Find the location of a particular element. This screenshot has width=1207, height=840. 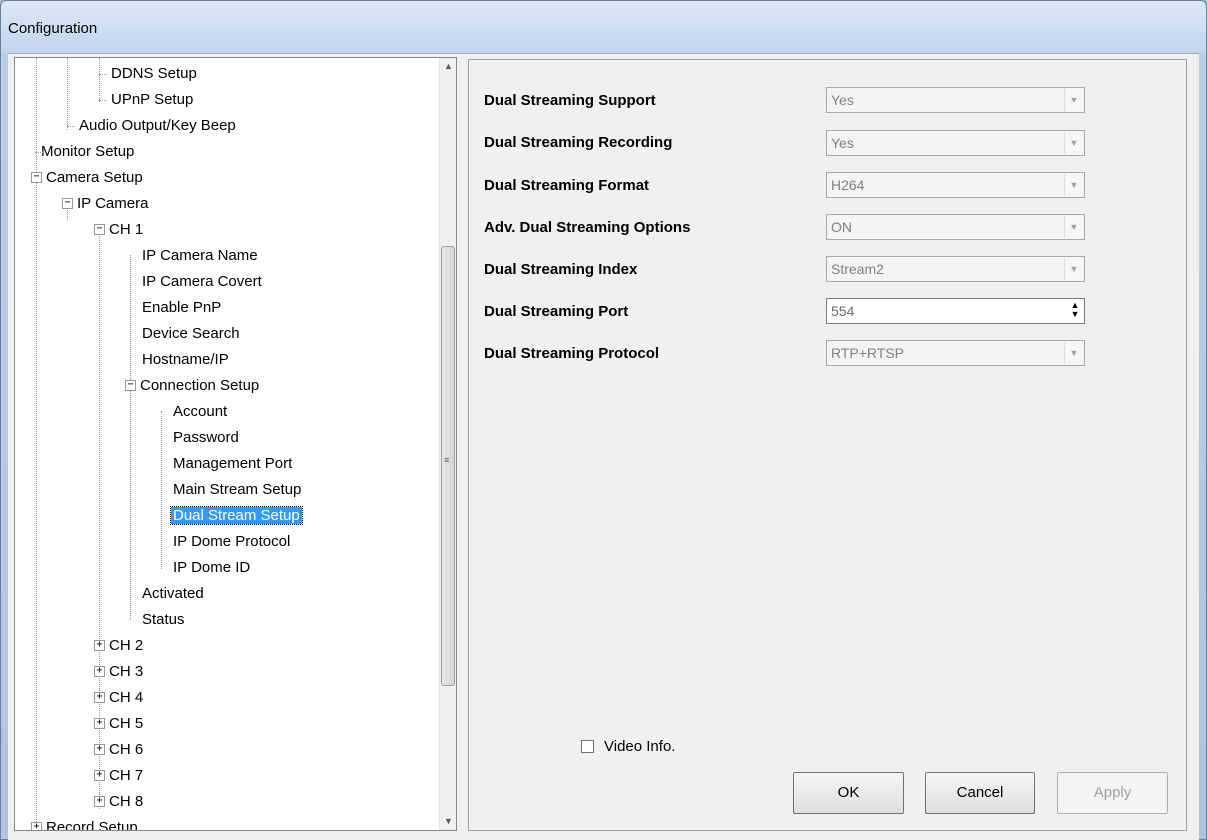

select-value: Stream2 is located at coordinates (857, 269).